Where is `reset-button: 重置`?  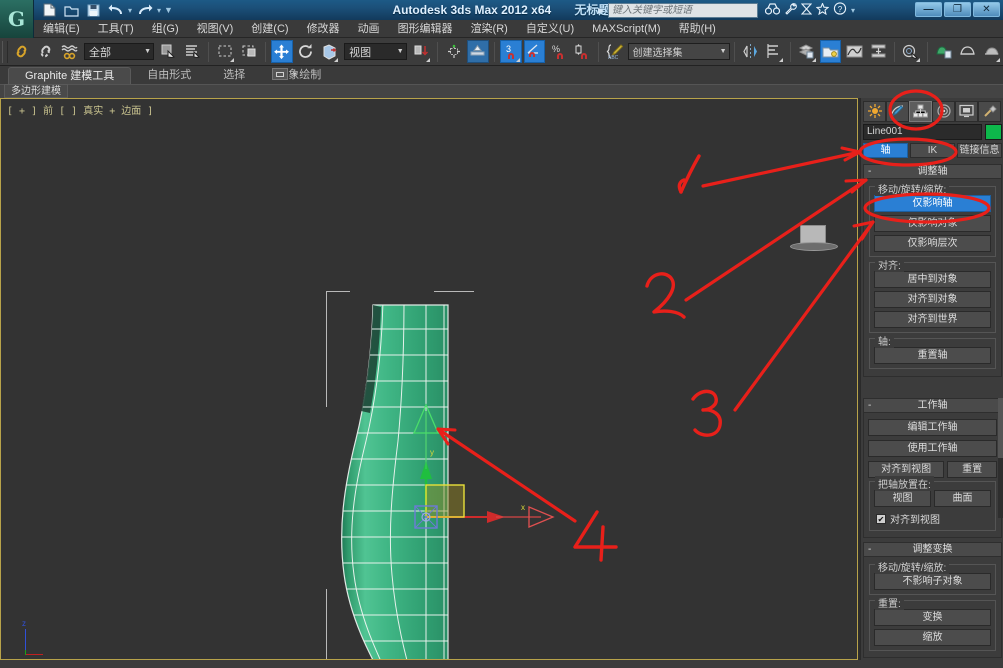
reset-button: 重置 is located at coordinates (972, 469).